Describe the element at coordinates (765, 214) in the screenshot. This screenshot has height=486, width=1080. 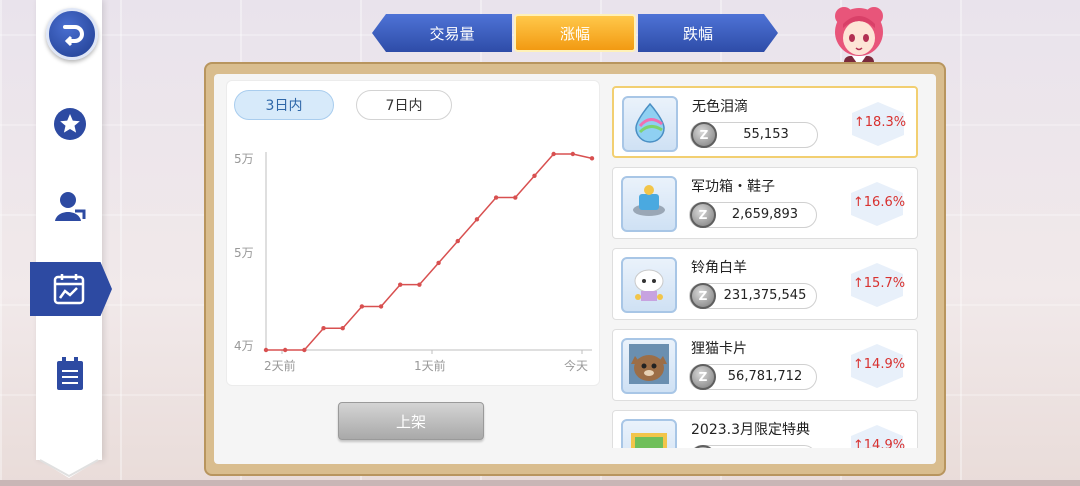
I see `item-price: 2,659,893` at that location.